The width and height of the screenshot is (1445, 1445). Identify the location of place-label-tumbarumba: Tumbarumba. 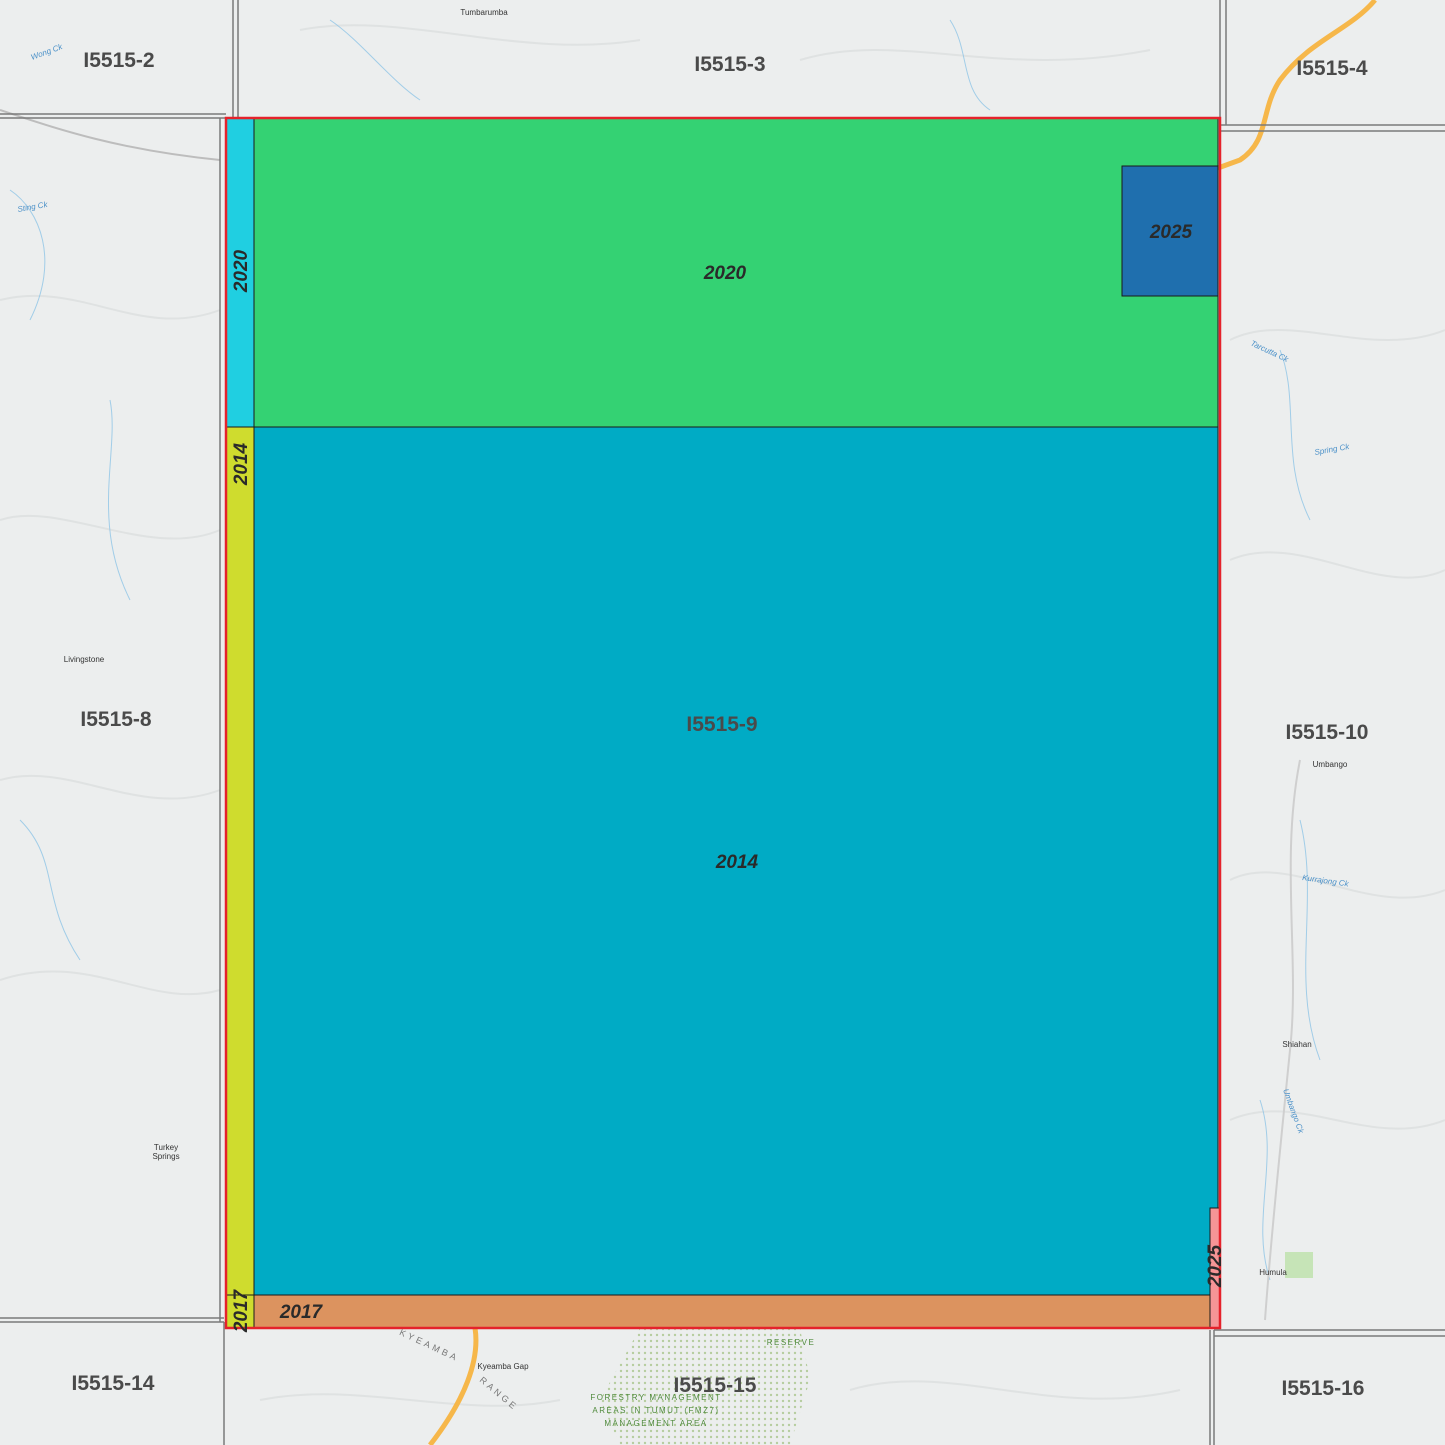
(484, 12).